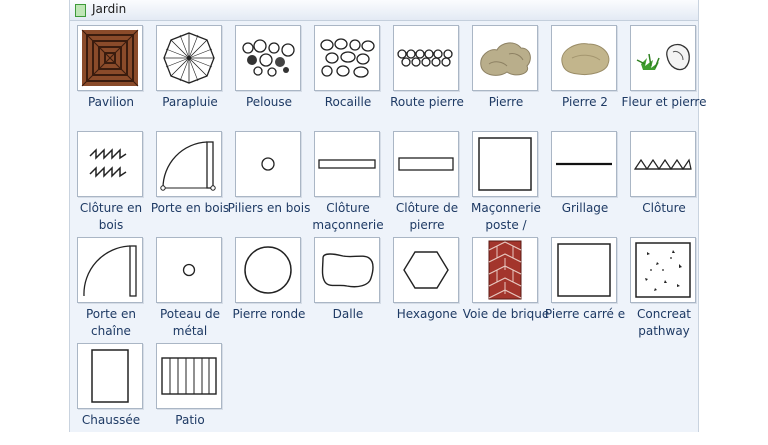 The height and width of the screenshot is (445, 768). What do you see at coordinates (190, 208) in the screenshot?
I see `shape-label: Porte en bois` at bounding box center [190, 208].